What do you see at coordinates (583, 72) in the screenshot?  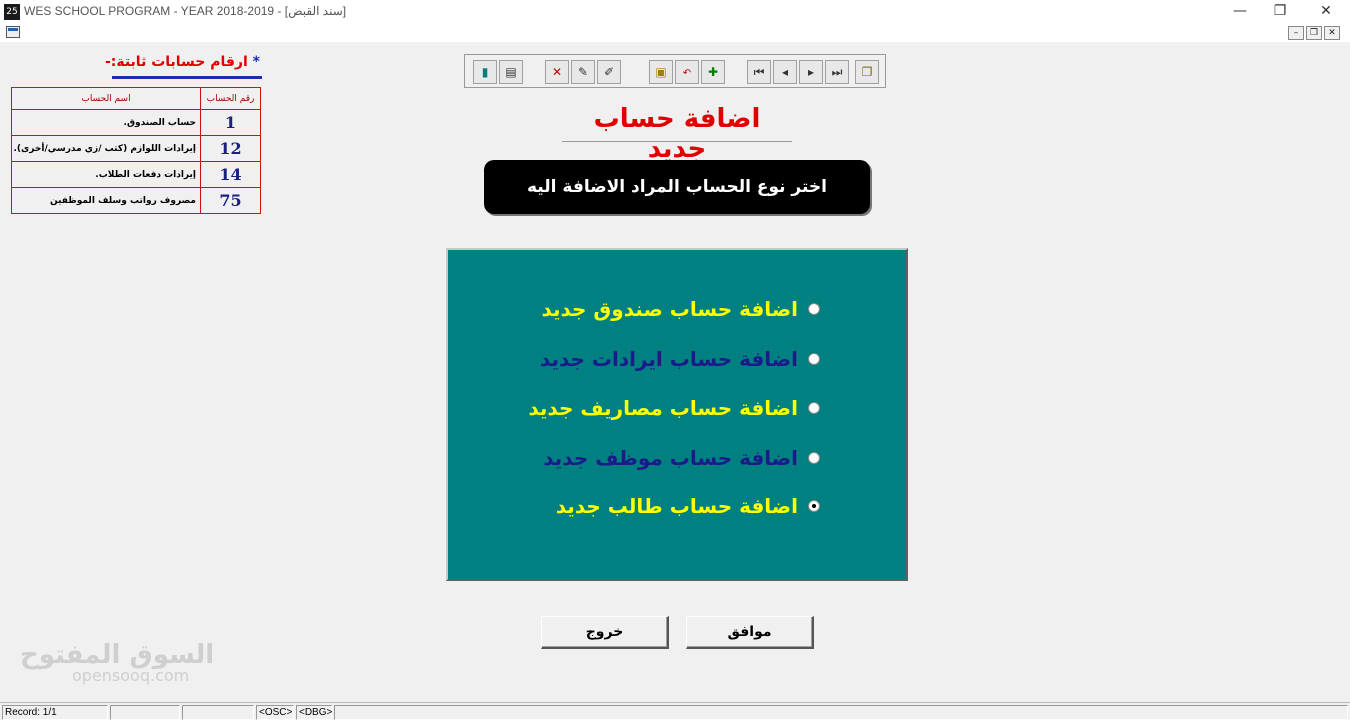 I see `edit-icon: ✎` at bounding box center [583, 72].